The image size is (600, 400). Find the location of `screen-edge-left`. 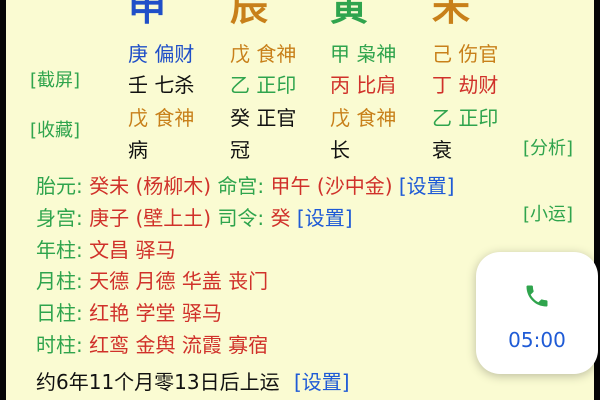

screen-edge-left is located at coordinates (3, 200).